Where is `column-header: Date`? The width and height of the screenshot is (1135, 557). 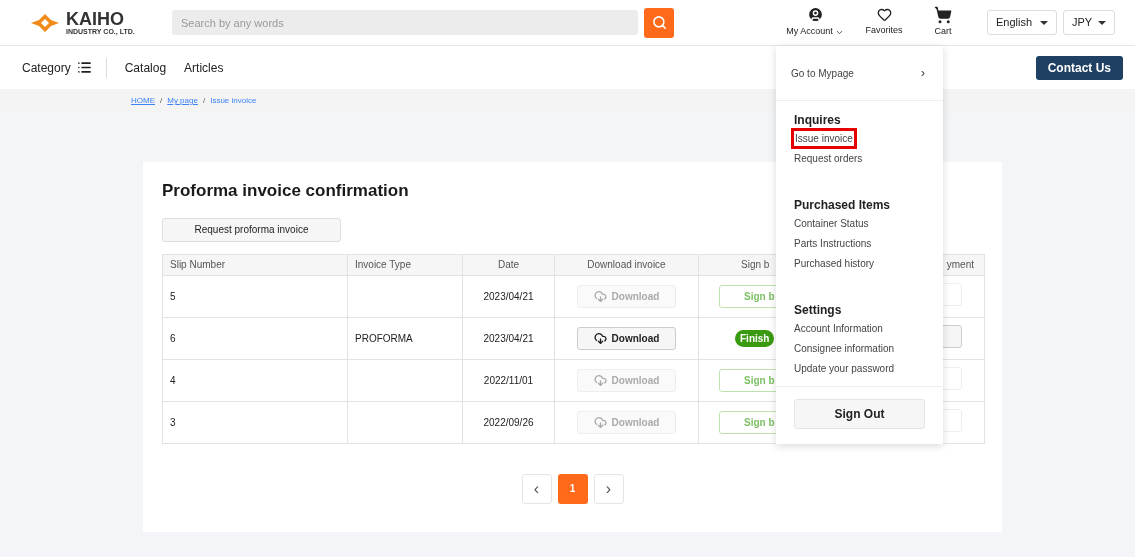 column-header: Date is located at coordinates (508, 264).